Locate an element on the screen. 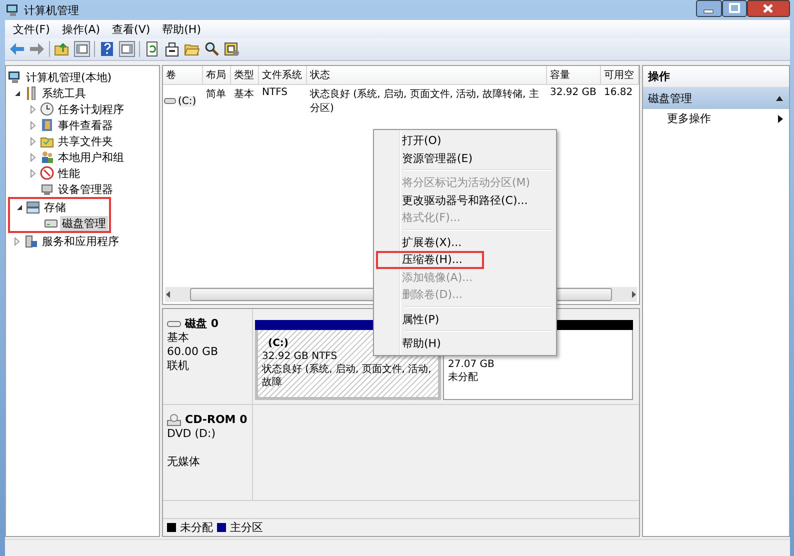 This screenshot has height=556, width=794. table-cell-text: 简单 is located at coordinates (216, 95).